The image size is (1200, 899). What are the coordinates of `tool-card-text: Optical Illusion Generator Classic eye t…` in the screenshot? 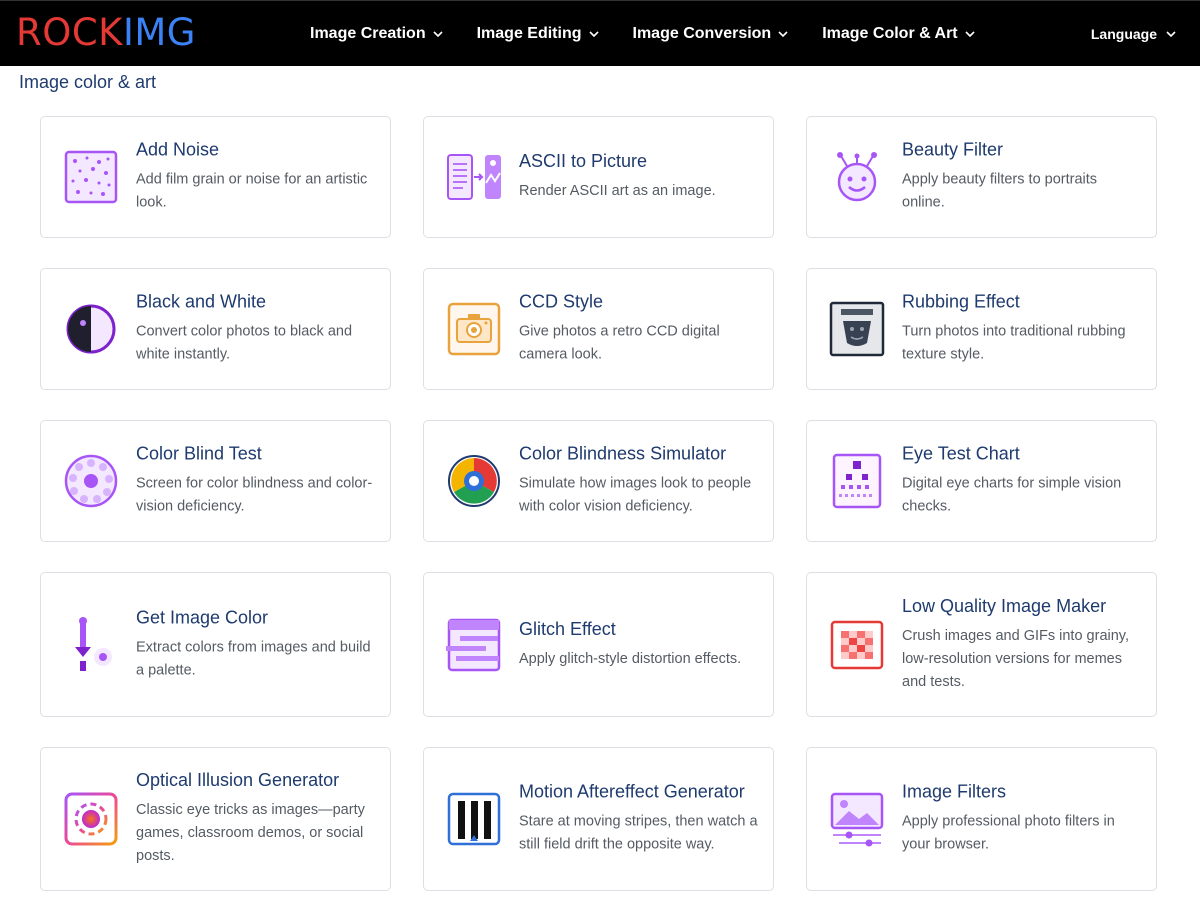 It's located at (256, 819).